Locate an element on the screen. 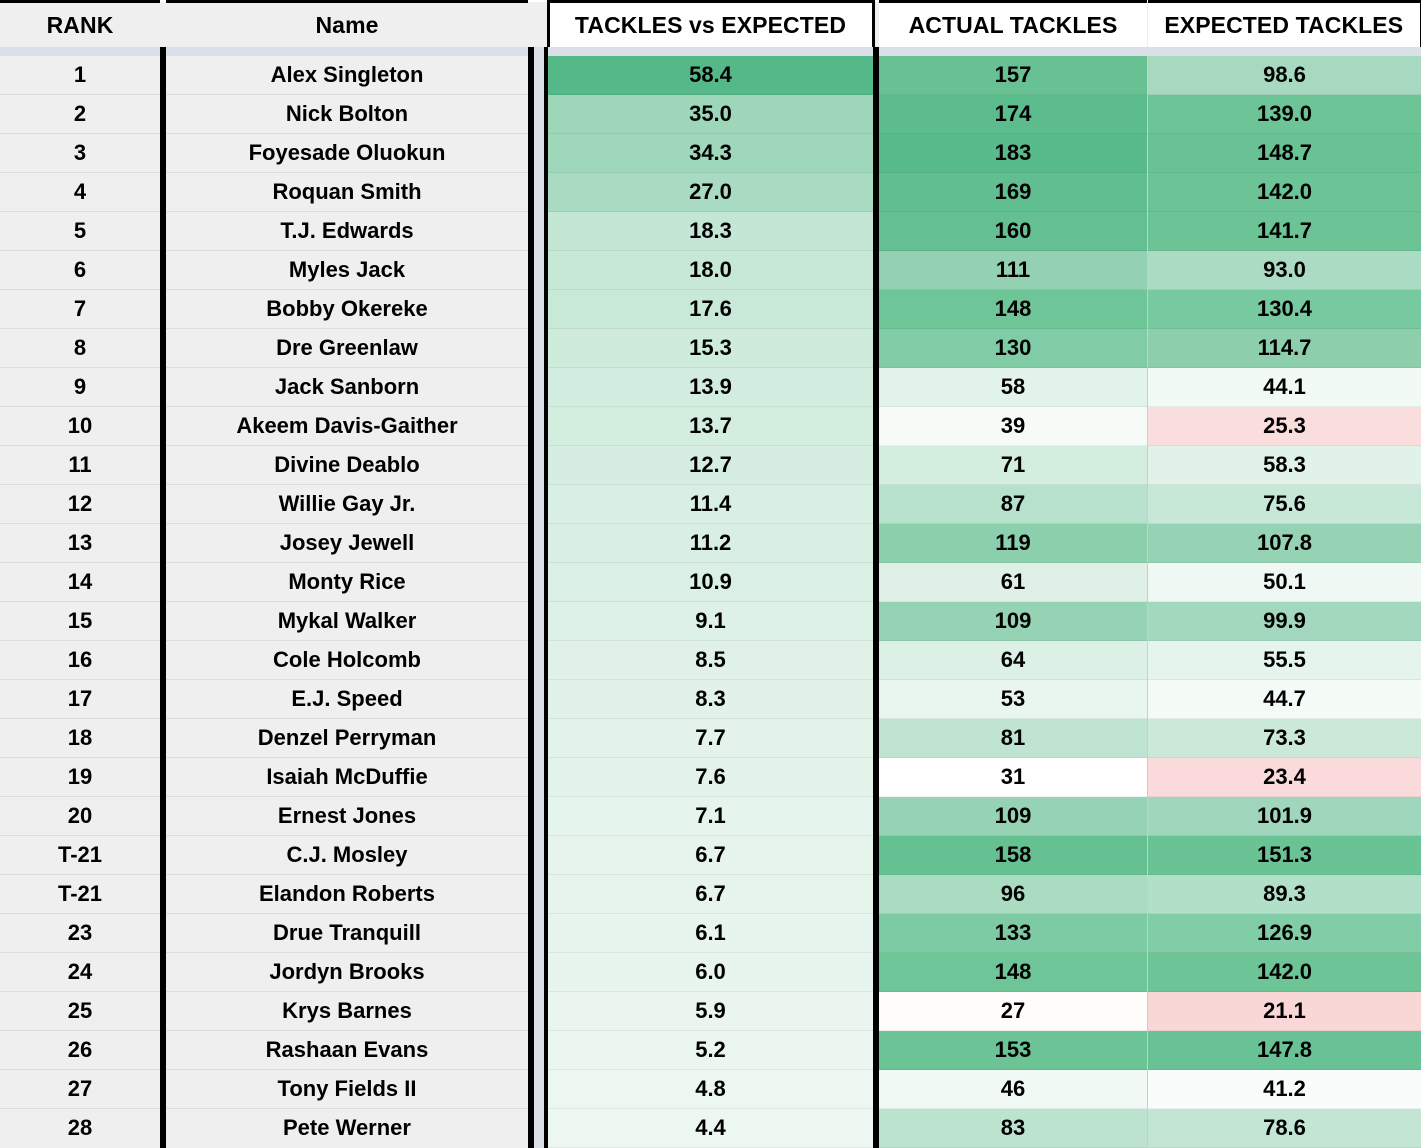 The height and width of the screenshot is (1148, 1421). table-row: 15 Mykal Walker 9.1 109 99.9 is located at coordinates (710, 621).